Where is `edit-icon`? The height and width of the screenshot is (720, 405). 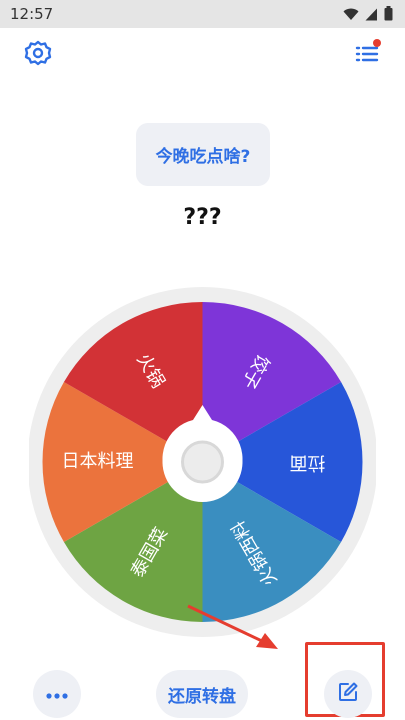 edit-icon is located at coordinates (348, 694).